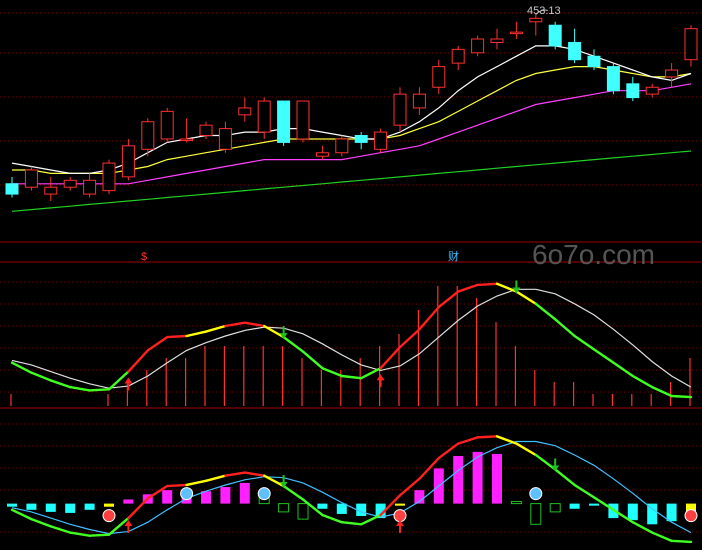  What do you see at coordinates (555, 465) in the screenshot?
I see `sell-arrow-icon` at bounding box center [555, 465].